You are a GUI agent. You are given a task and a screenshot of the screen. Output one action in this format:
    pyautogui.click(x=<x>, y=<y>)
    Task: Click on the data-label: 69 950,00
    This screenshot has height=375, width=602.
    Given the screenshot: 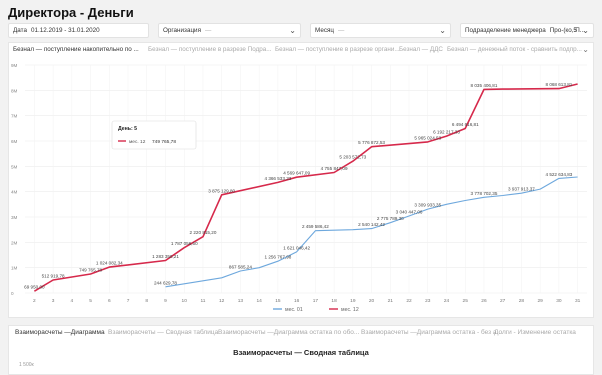 What is the action you would take?
    pyautogui.click(x=34, y=287)
    